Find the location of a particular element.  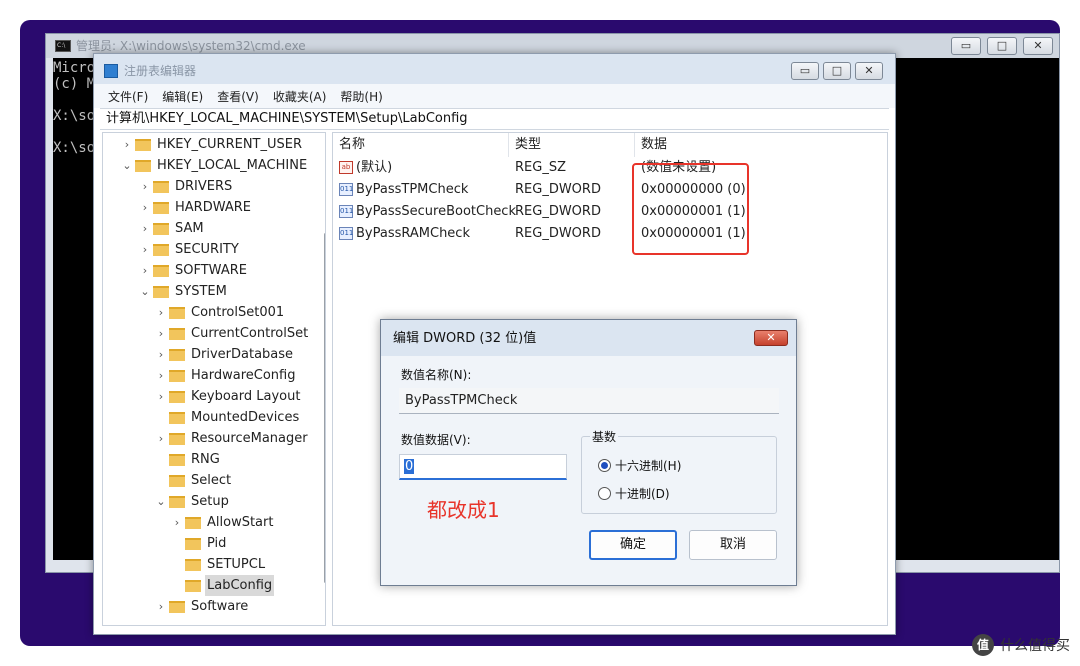

cmd-close-button: ✕ is located at coordinates (1038, 46).